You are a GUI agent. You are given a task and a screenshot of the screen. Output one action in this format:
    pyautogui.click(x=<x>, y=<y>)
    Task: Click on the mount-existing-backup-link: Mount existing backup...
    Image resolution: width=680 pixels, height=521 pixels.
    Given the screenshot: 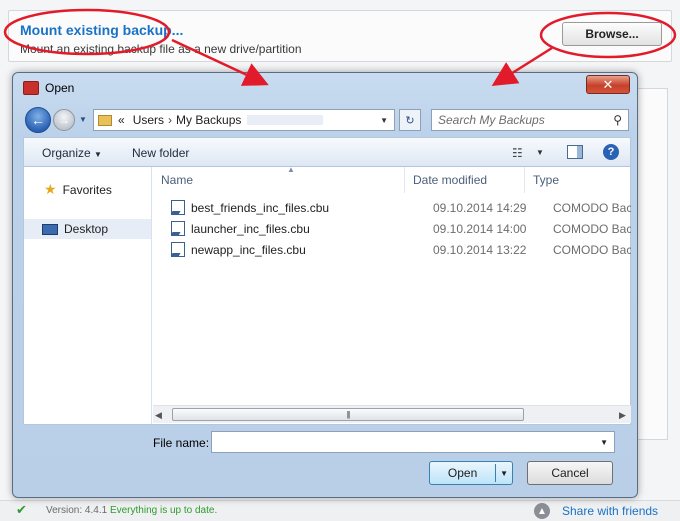 What is the action you would take?
    pyautogui.click(x=101, y=30)
    